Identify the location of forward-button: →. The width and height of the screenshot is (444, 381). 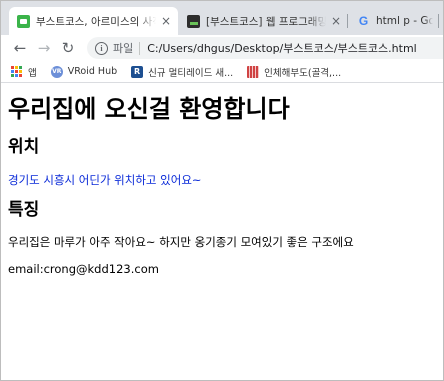
(44, 48).